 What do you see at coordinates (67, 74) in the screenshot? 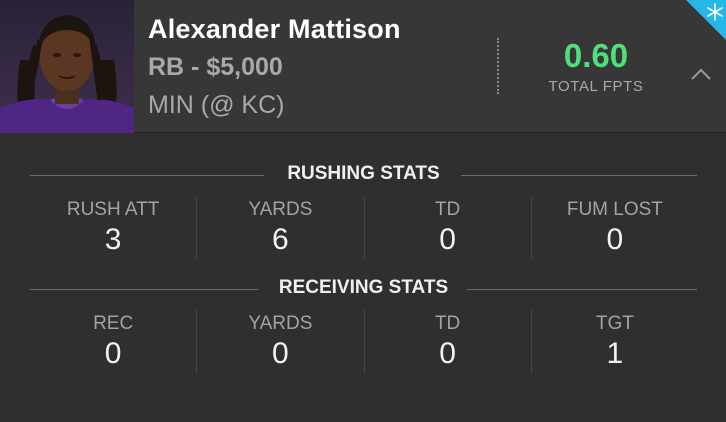
I see `player-photo` at bounding box center [67, 74].